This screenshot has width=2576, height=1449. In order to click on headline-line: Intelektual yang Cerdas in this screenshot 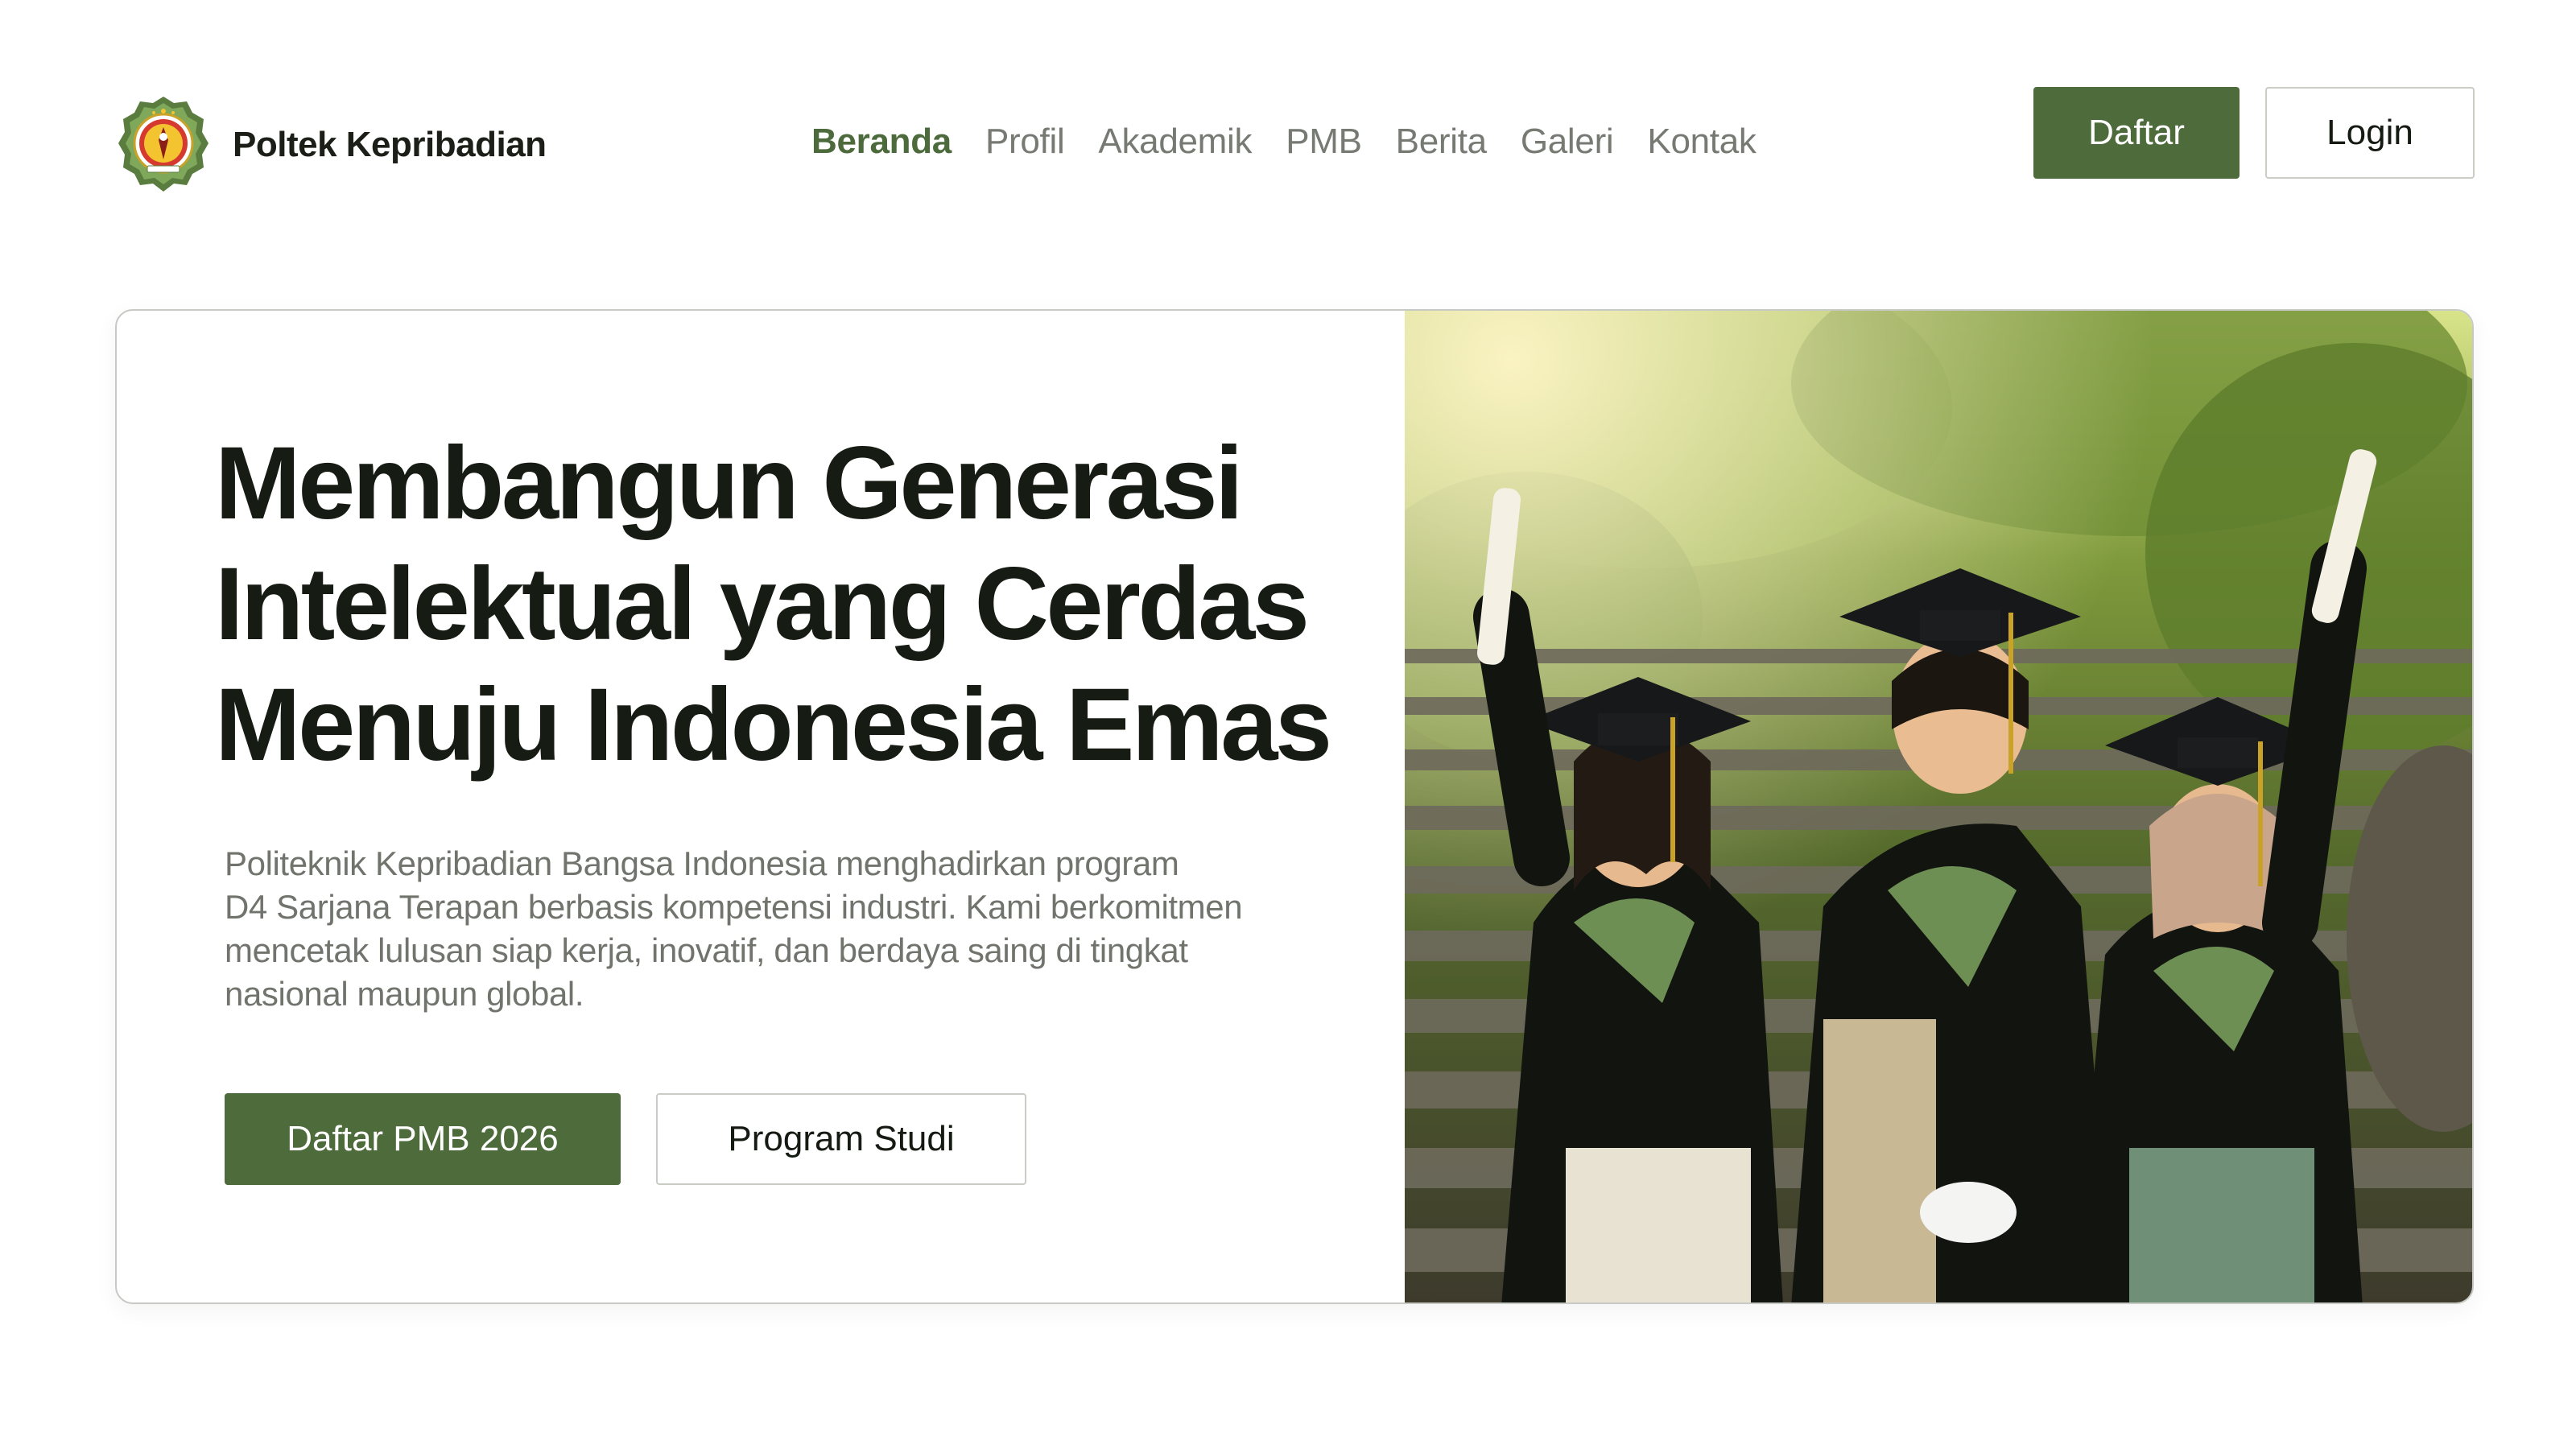, I will do `click(762, 604)`.